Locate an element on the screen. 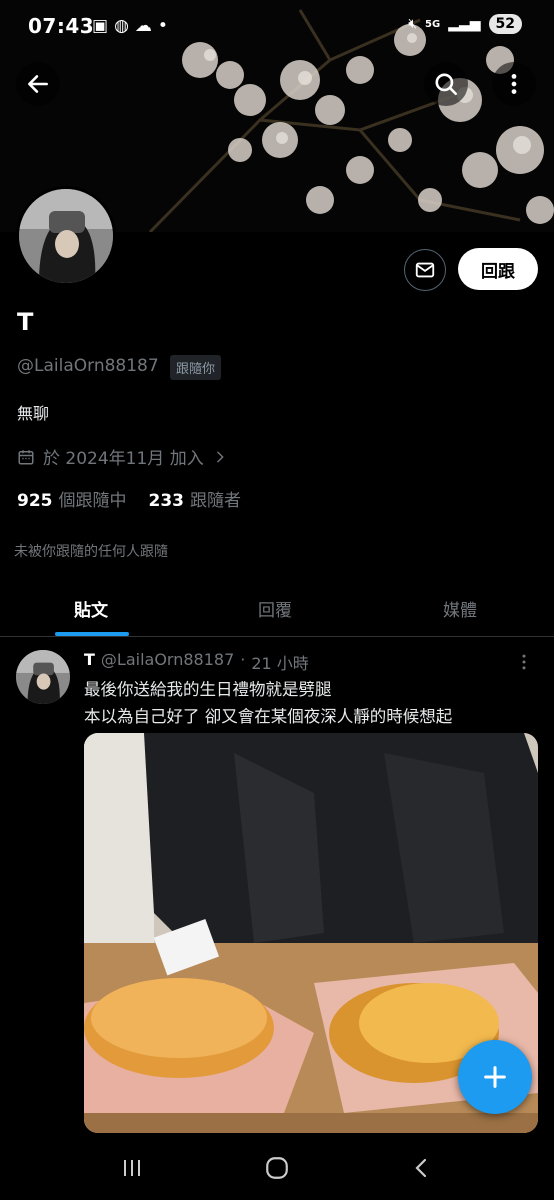 This screenshot has height=1200, width=554. not-followed-note: 未被你跟隨的任何人跟隨 is located at coordinates (91, 552).